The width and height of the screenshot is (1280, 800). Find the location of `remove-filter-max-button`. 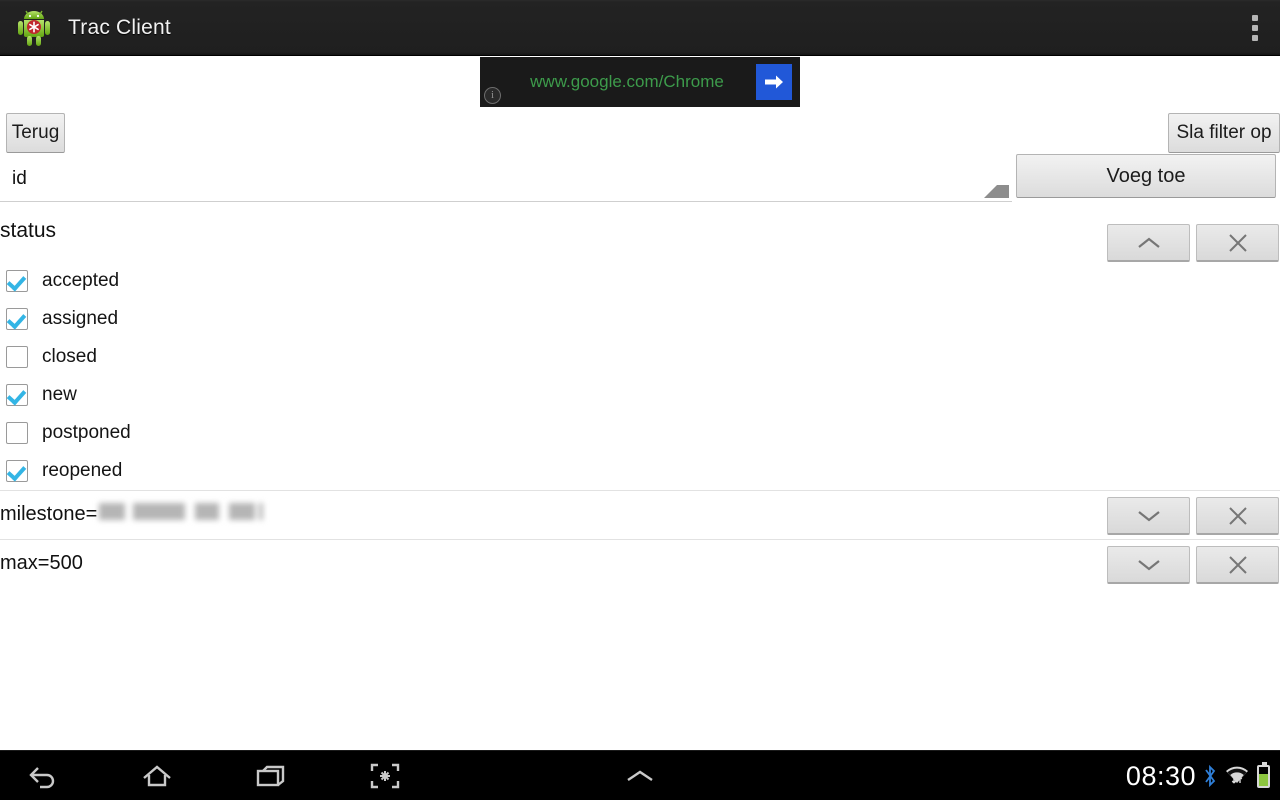

remove-filter-max-button is located at coordinates (1237, 565).